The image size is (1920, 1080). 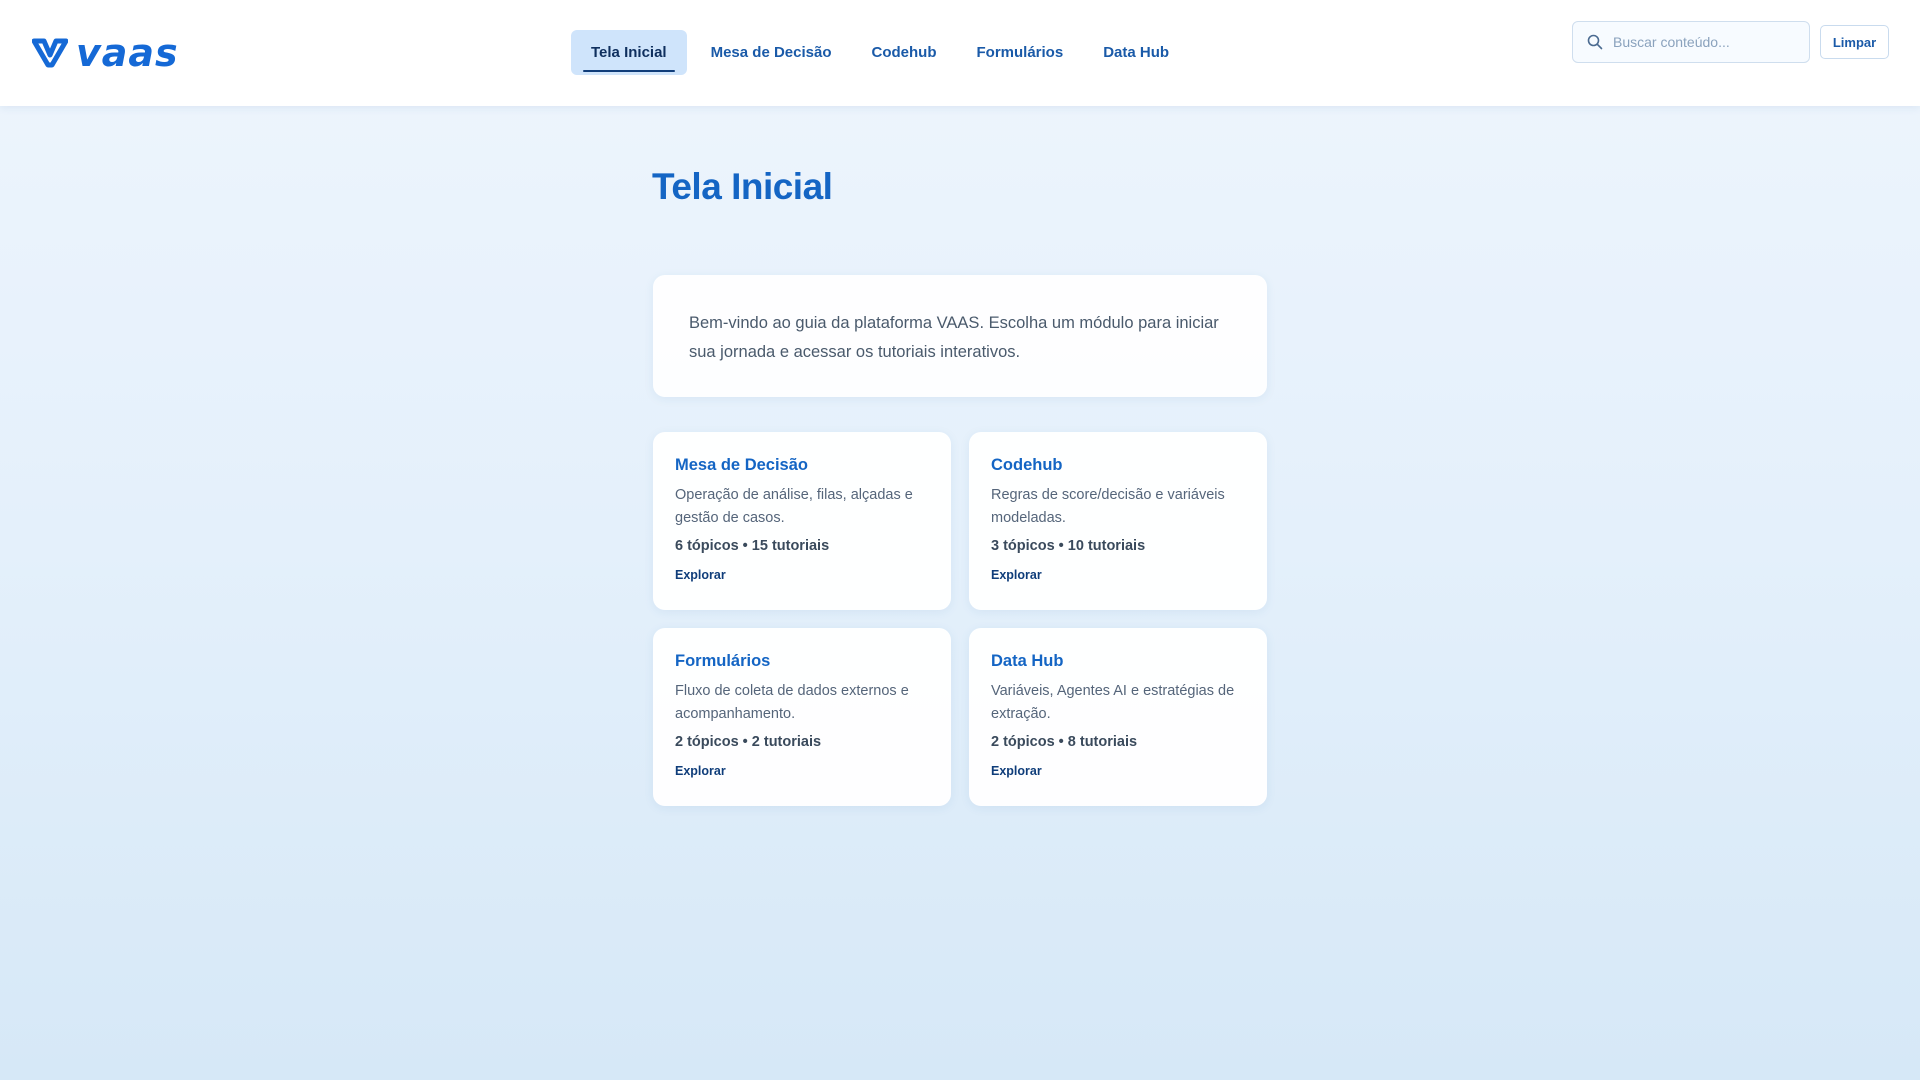 I want to click on module-title: Mesa de Decisão, so click(x=741, y=465).